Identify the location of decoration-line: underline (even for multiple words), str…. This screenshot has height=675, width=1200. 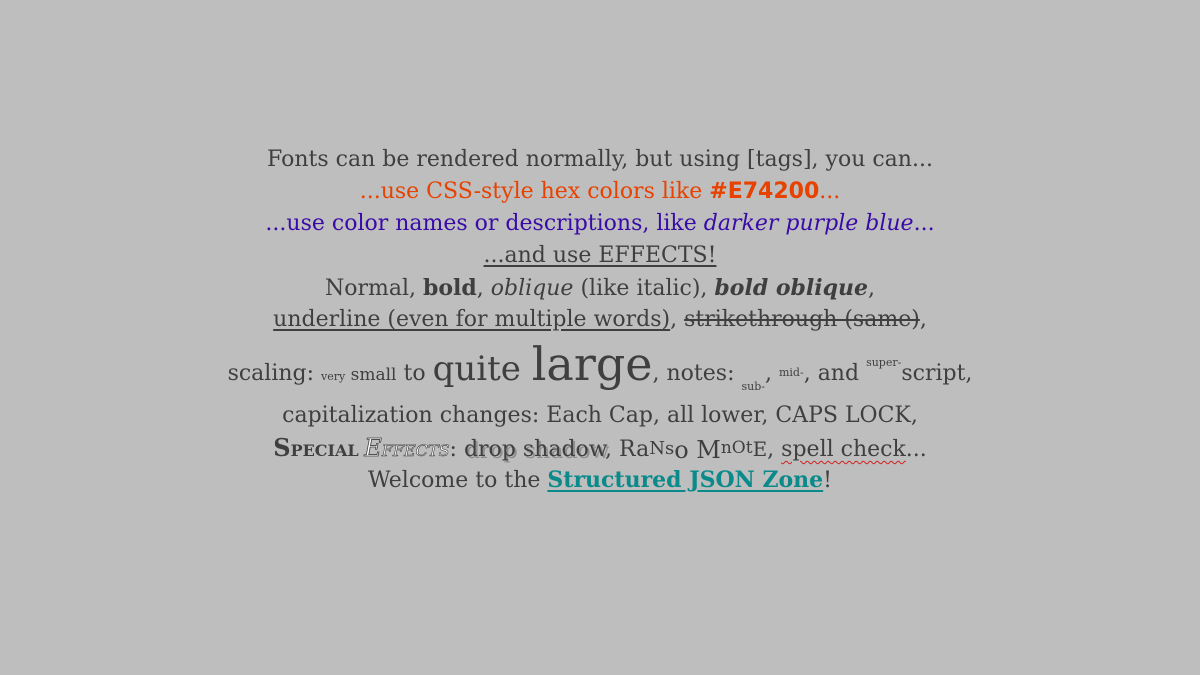
(600, 320).